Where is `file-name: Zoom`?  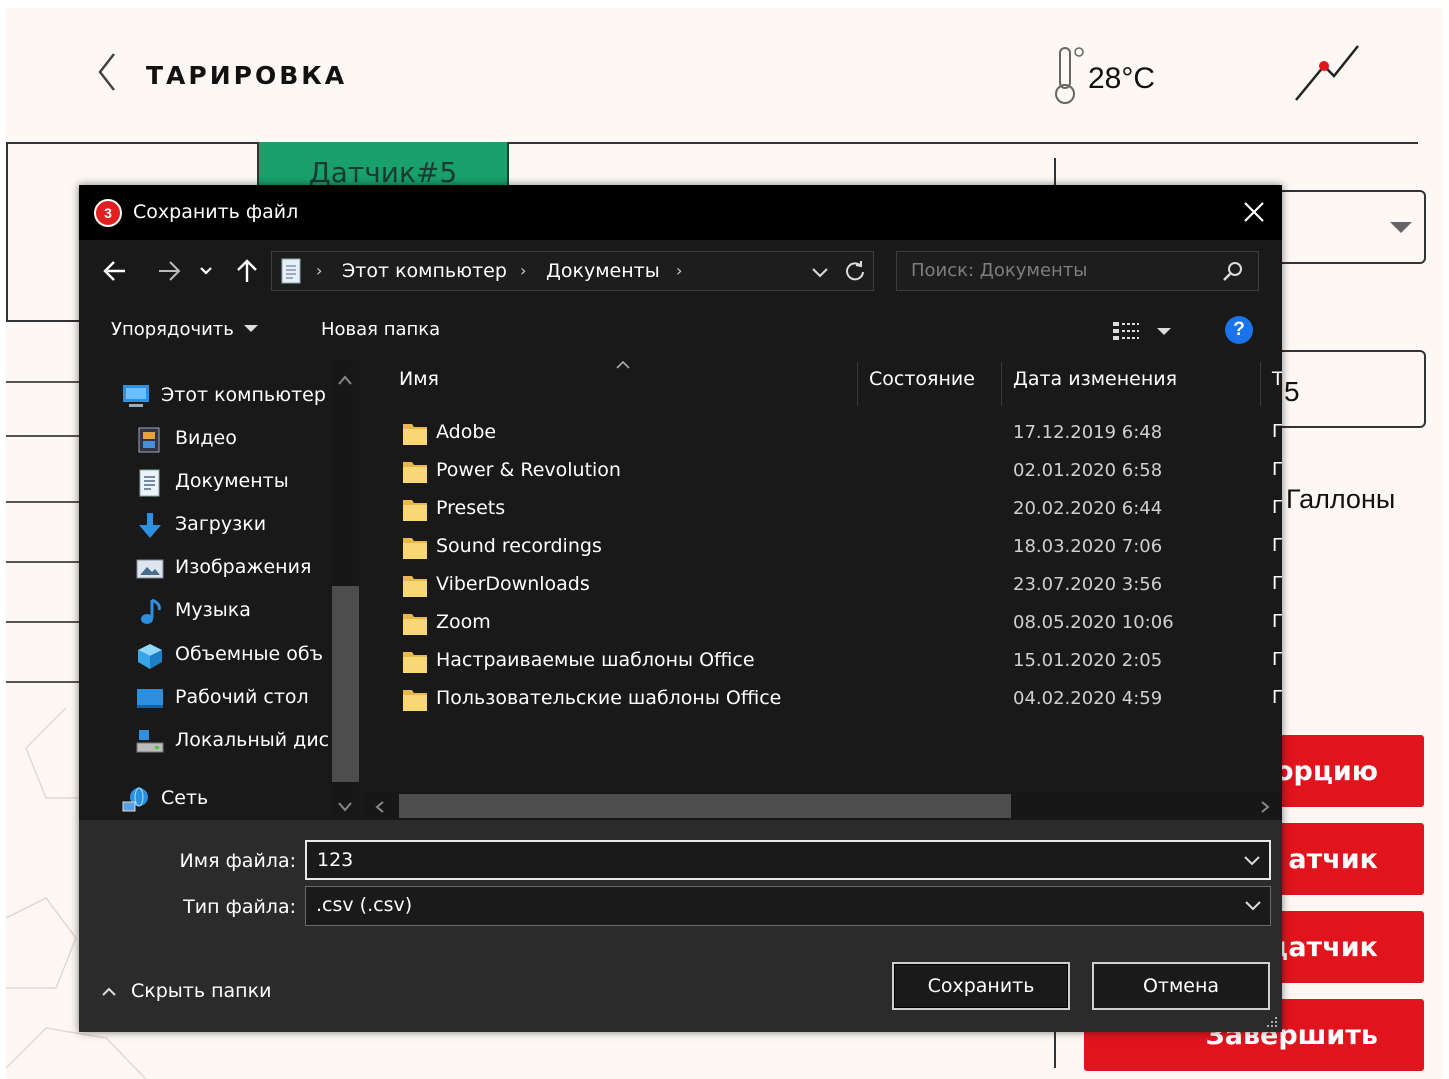 file-name: Zoom is located at coordinates (463, 622).